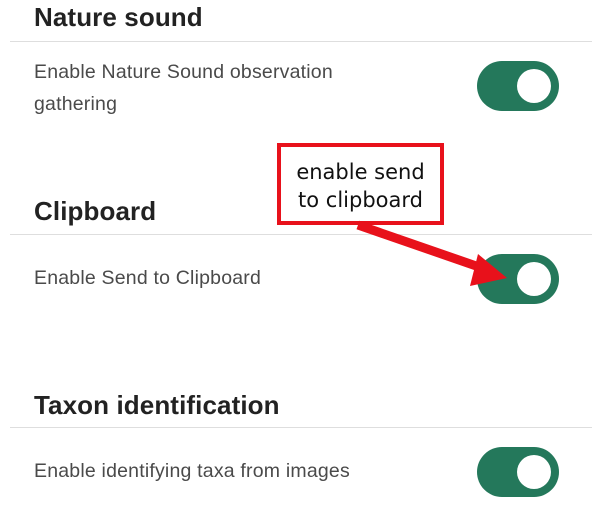  I want to click on taxon-identification-toggle, so click(518, 472).